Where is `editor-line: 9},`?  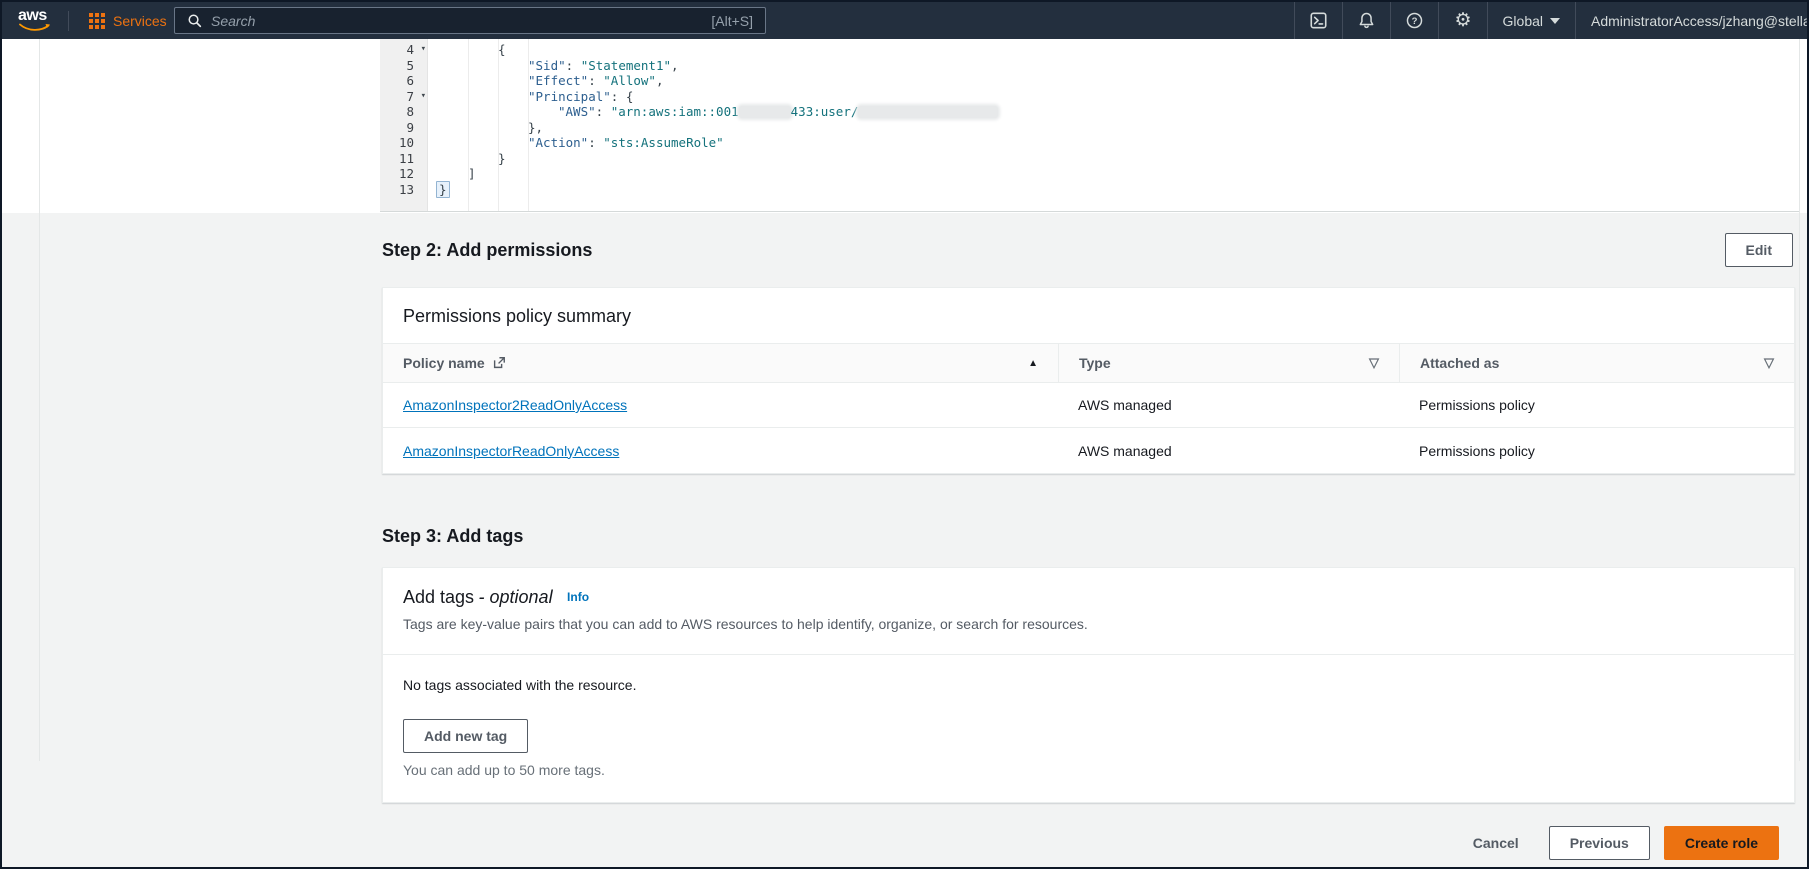 editor-line: 9}, is located at coordinates (1089, 128).